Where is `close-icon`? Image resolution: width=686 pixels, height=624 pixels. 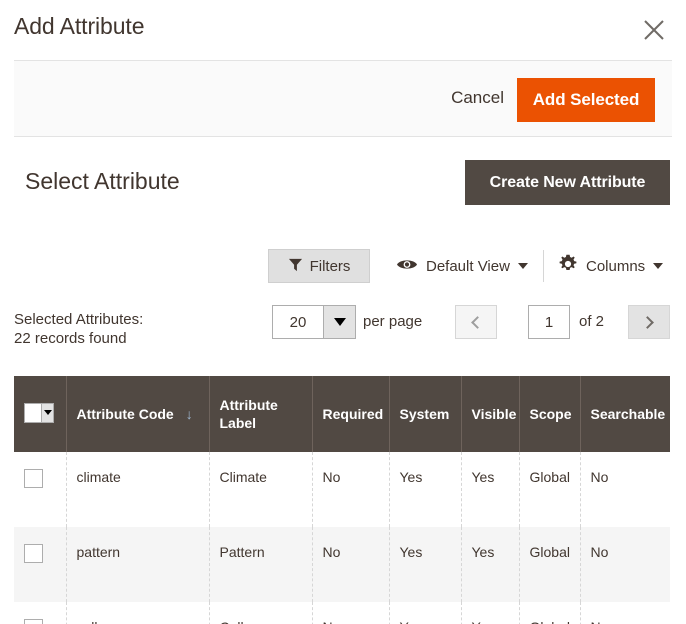
close-icon is located at coordinates (654, 30).